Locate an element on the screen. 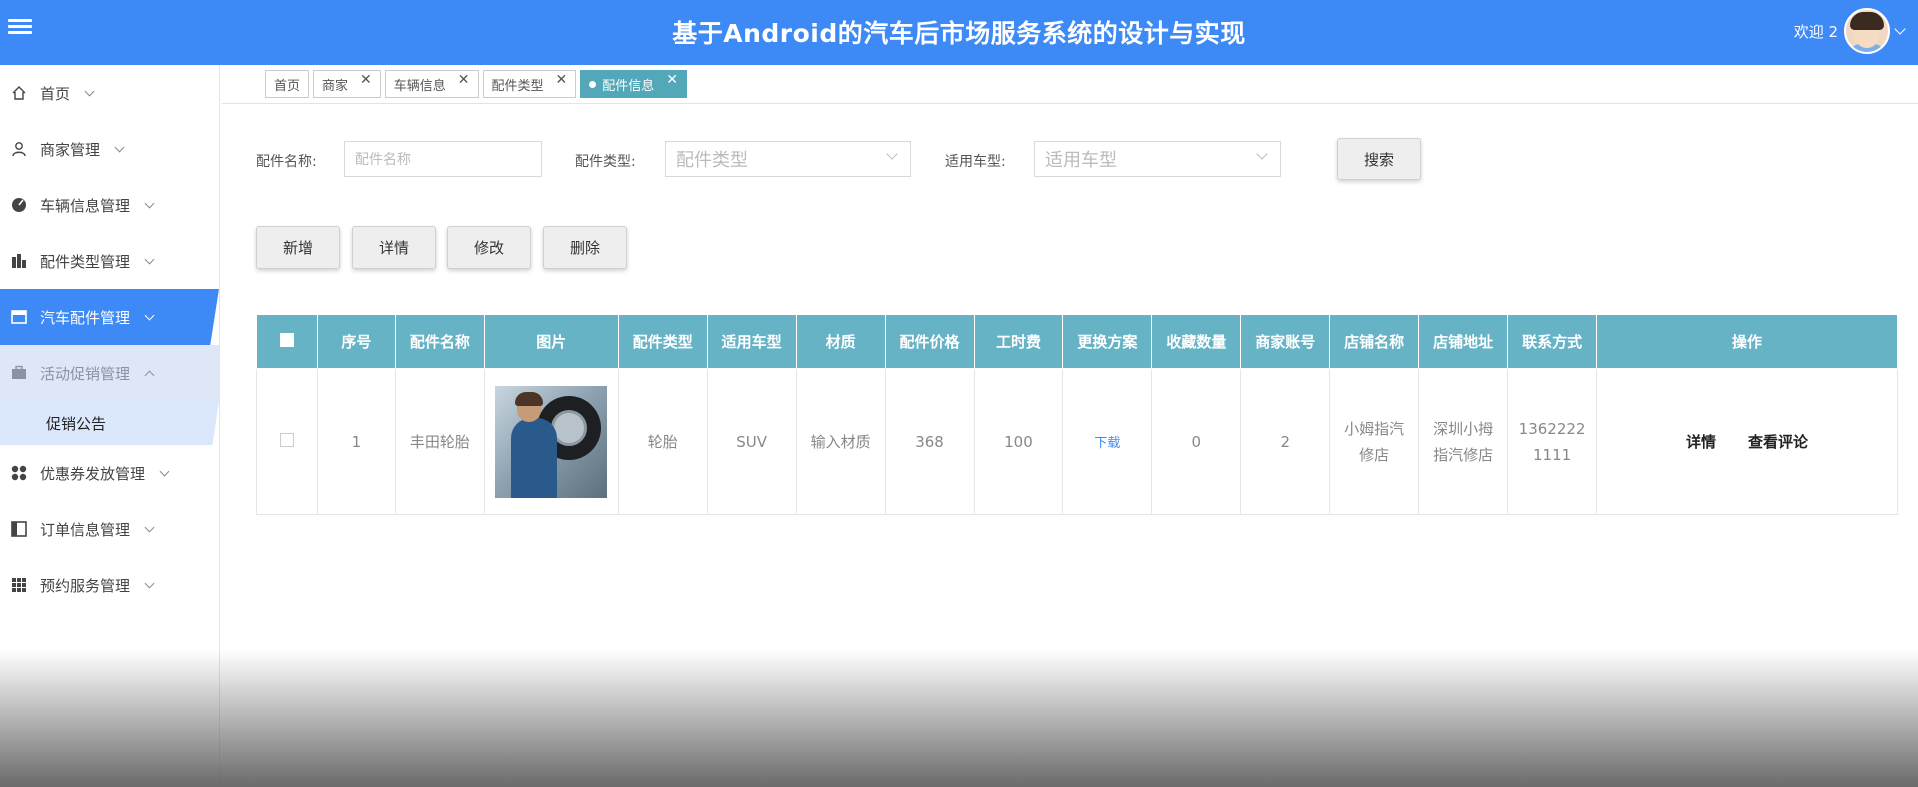 The width and height of the screenshot is (1918, 787). add-button: 新增 is located at coordinates (298, 247).